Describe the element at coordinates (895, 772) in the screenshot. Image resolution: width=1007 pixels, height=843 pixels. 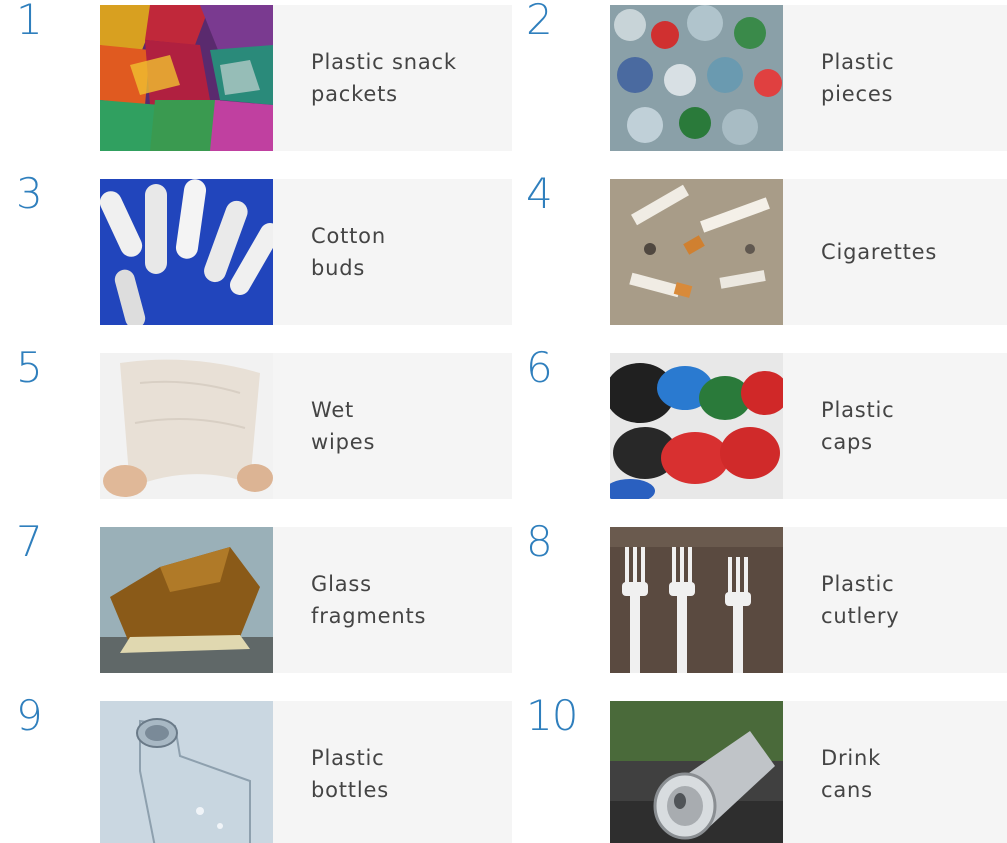
I see `item-label-panel: Drink cans` at that location.